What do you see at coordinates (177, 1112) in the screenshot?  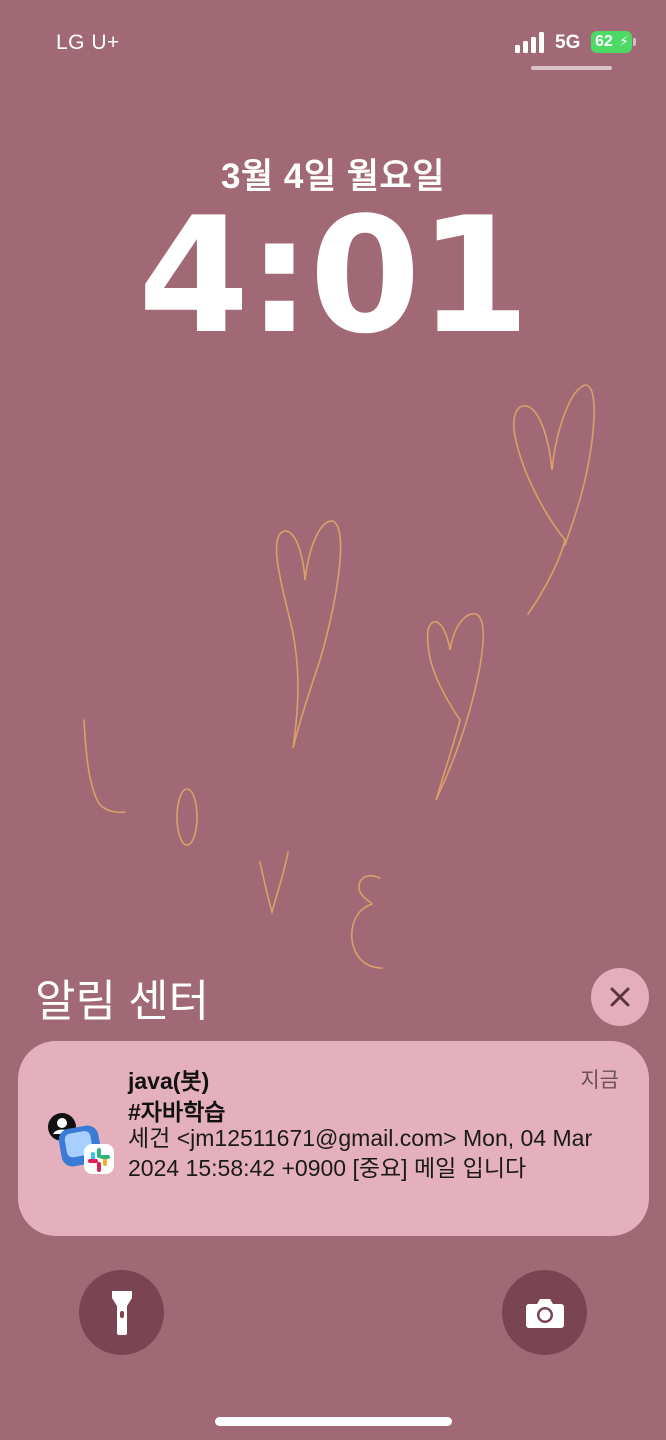 I see `notification-subtitle: #자바학습` at bounding box center [177, 1112].